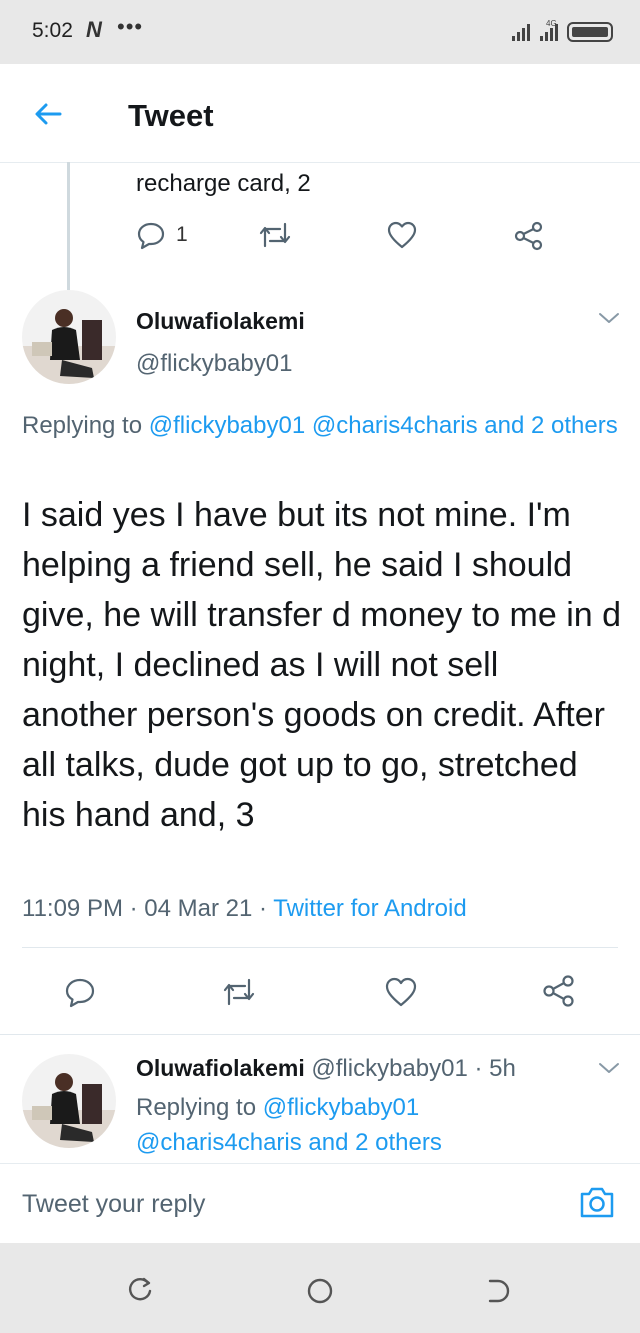  I want to click on replying-mention: @charis4charis and 2 others, so click(289, 1142).